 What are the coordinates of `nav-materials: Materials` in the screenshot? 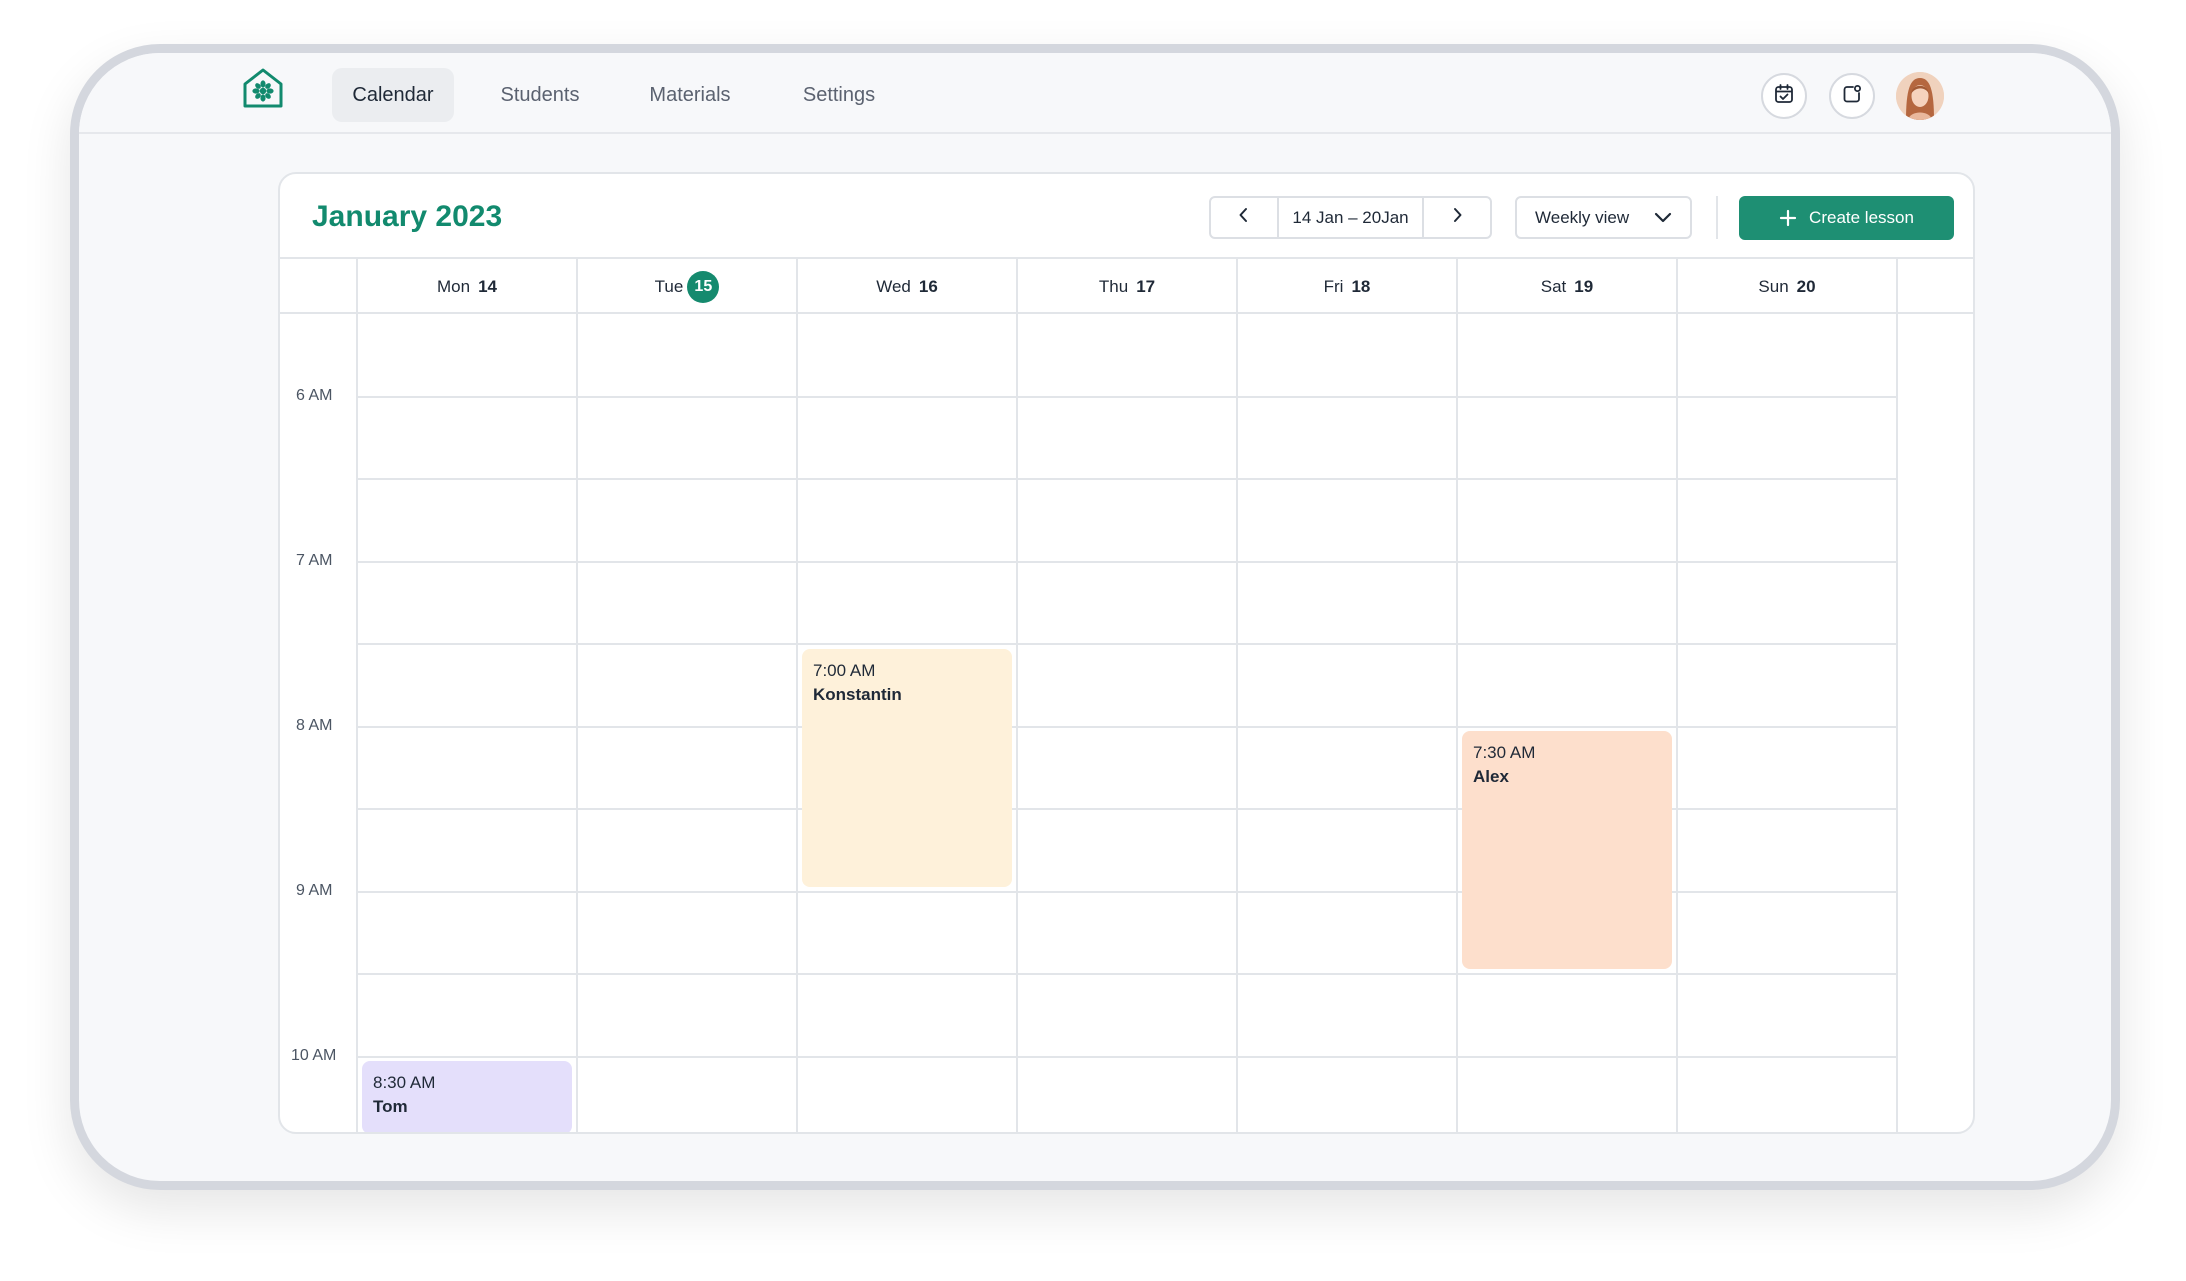 It's located at (690, 95).